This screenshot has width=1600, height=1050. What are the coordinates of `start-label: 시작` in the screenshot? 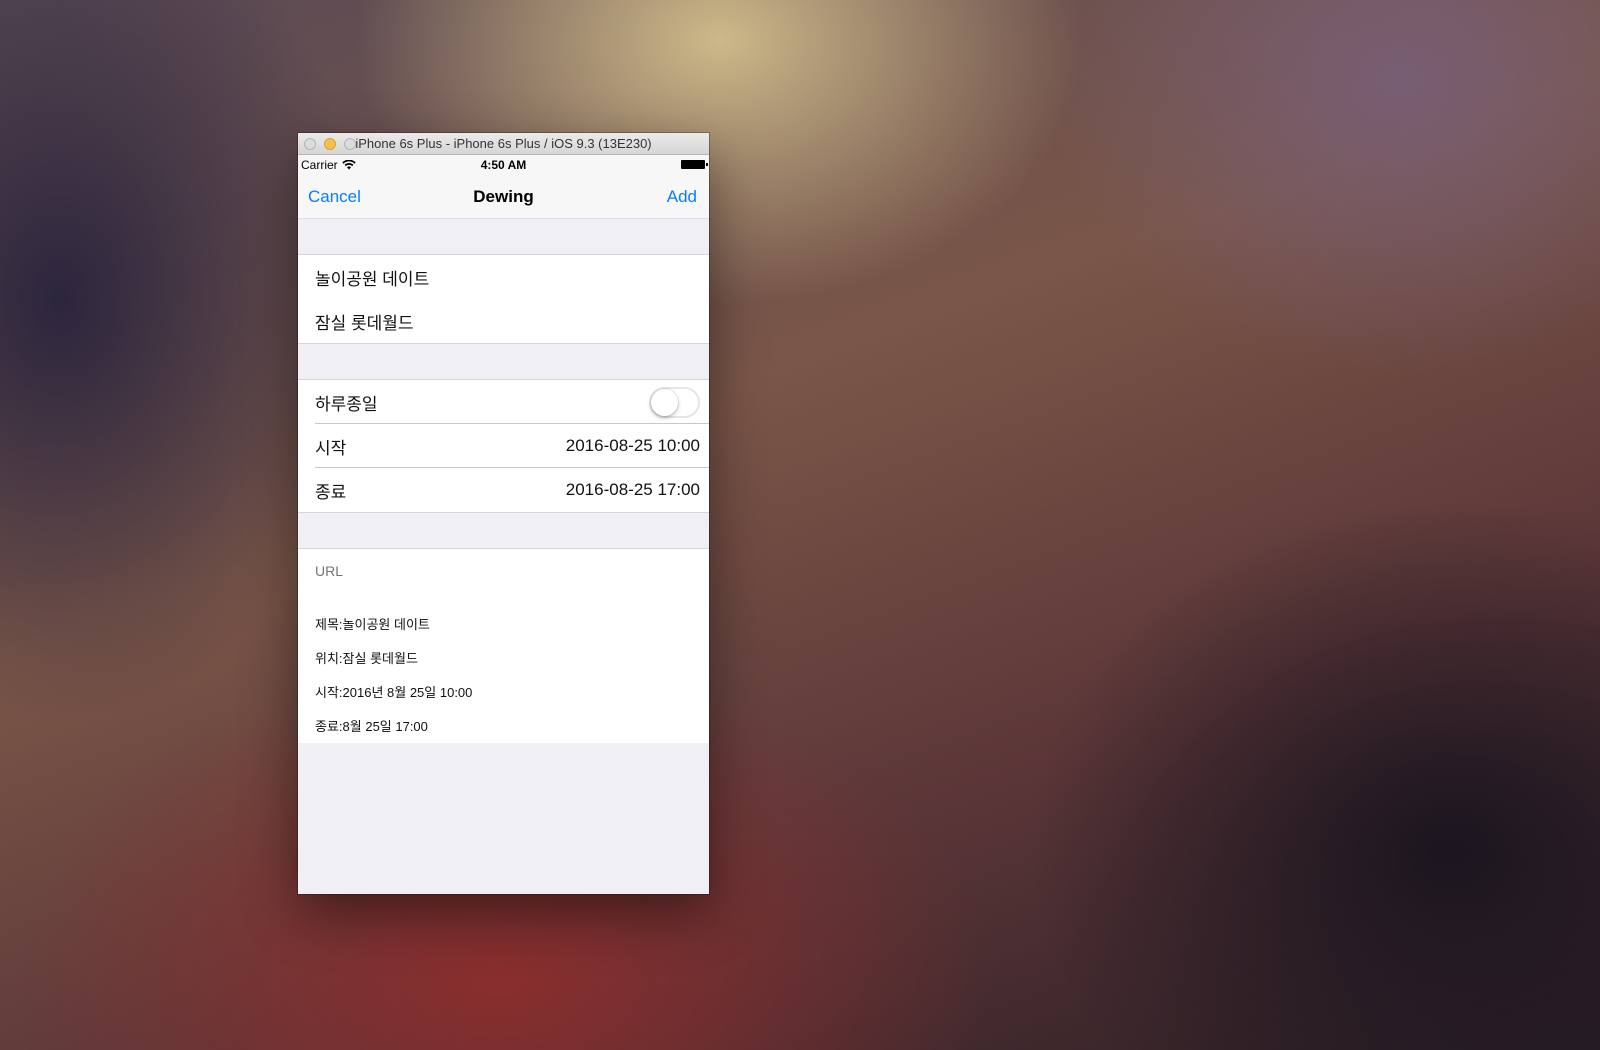 It's located at (331, 448).